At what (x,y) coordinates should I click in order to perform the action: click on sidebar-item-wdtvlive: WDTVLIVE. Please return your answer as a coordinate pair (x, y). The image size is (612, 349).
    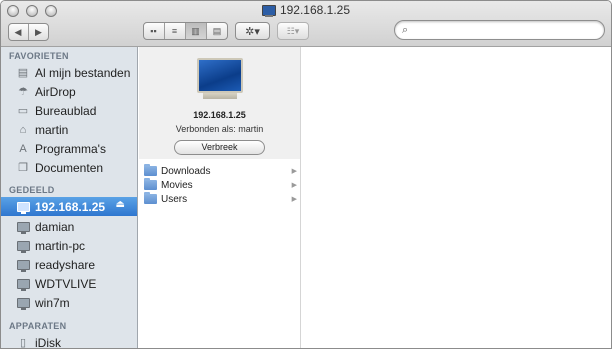
    Looking at the image, I should click on (69, 283).